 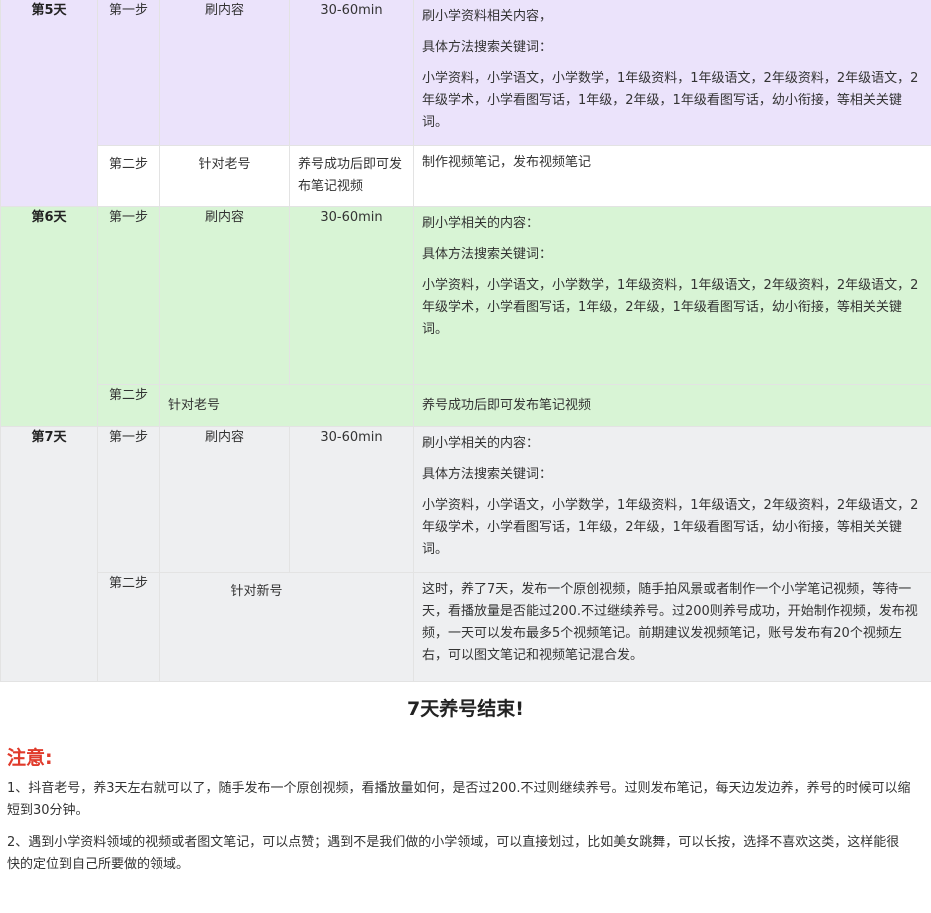 What do you see at coordinates (351, 176) in the screenshot?
I see `step-duration: 养号成功后即可发布笔记视频` at bounding box center [351, 176].